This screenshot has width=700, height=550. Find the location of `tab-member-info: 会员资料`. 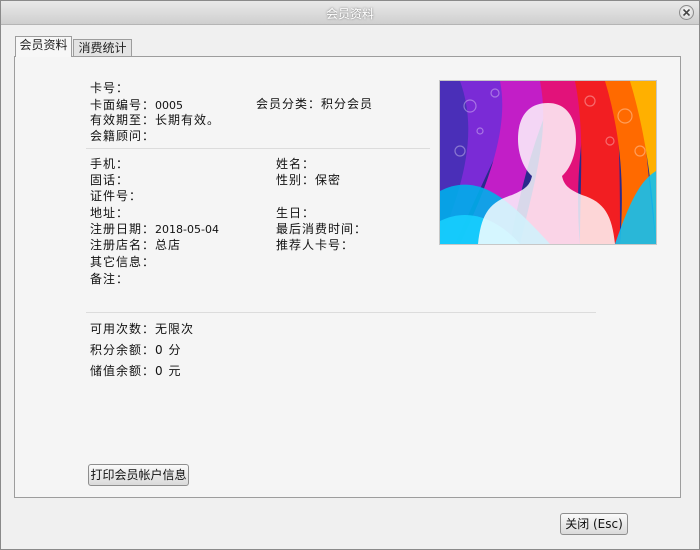

tab-member-info: 会员资料 is located at coordinates (43, 46).